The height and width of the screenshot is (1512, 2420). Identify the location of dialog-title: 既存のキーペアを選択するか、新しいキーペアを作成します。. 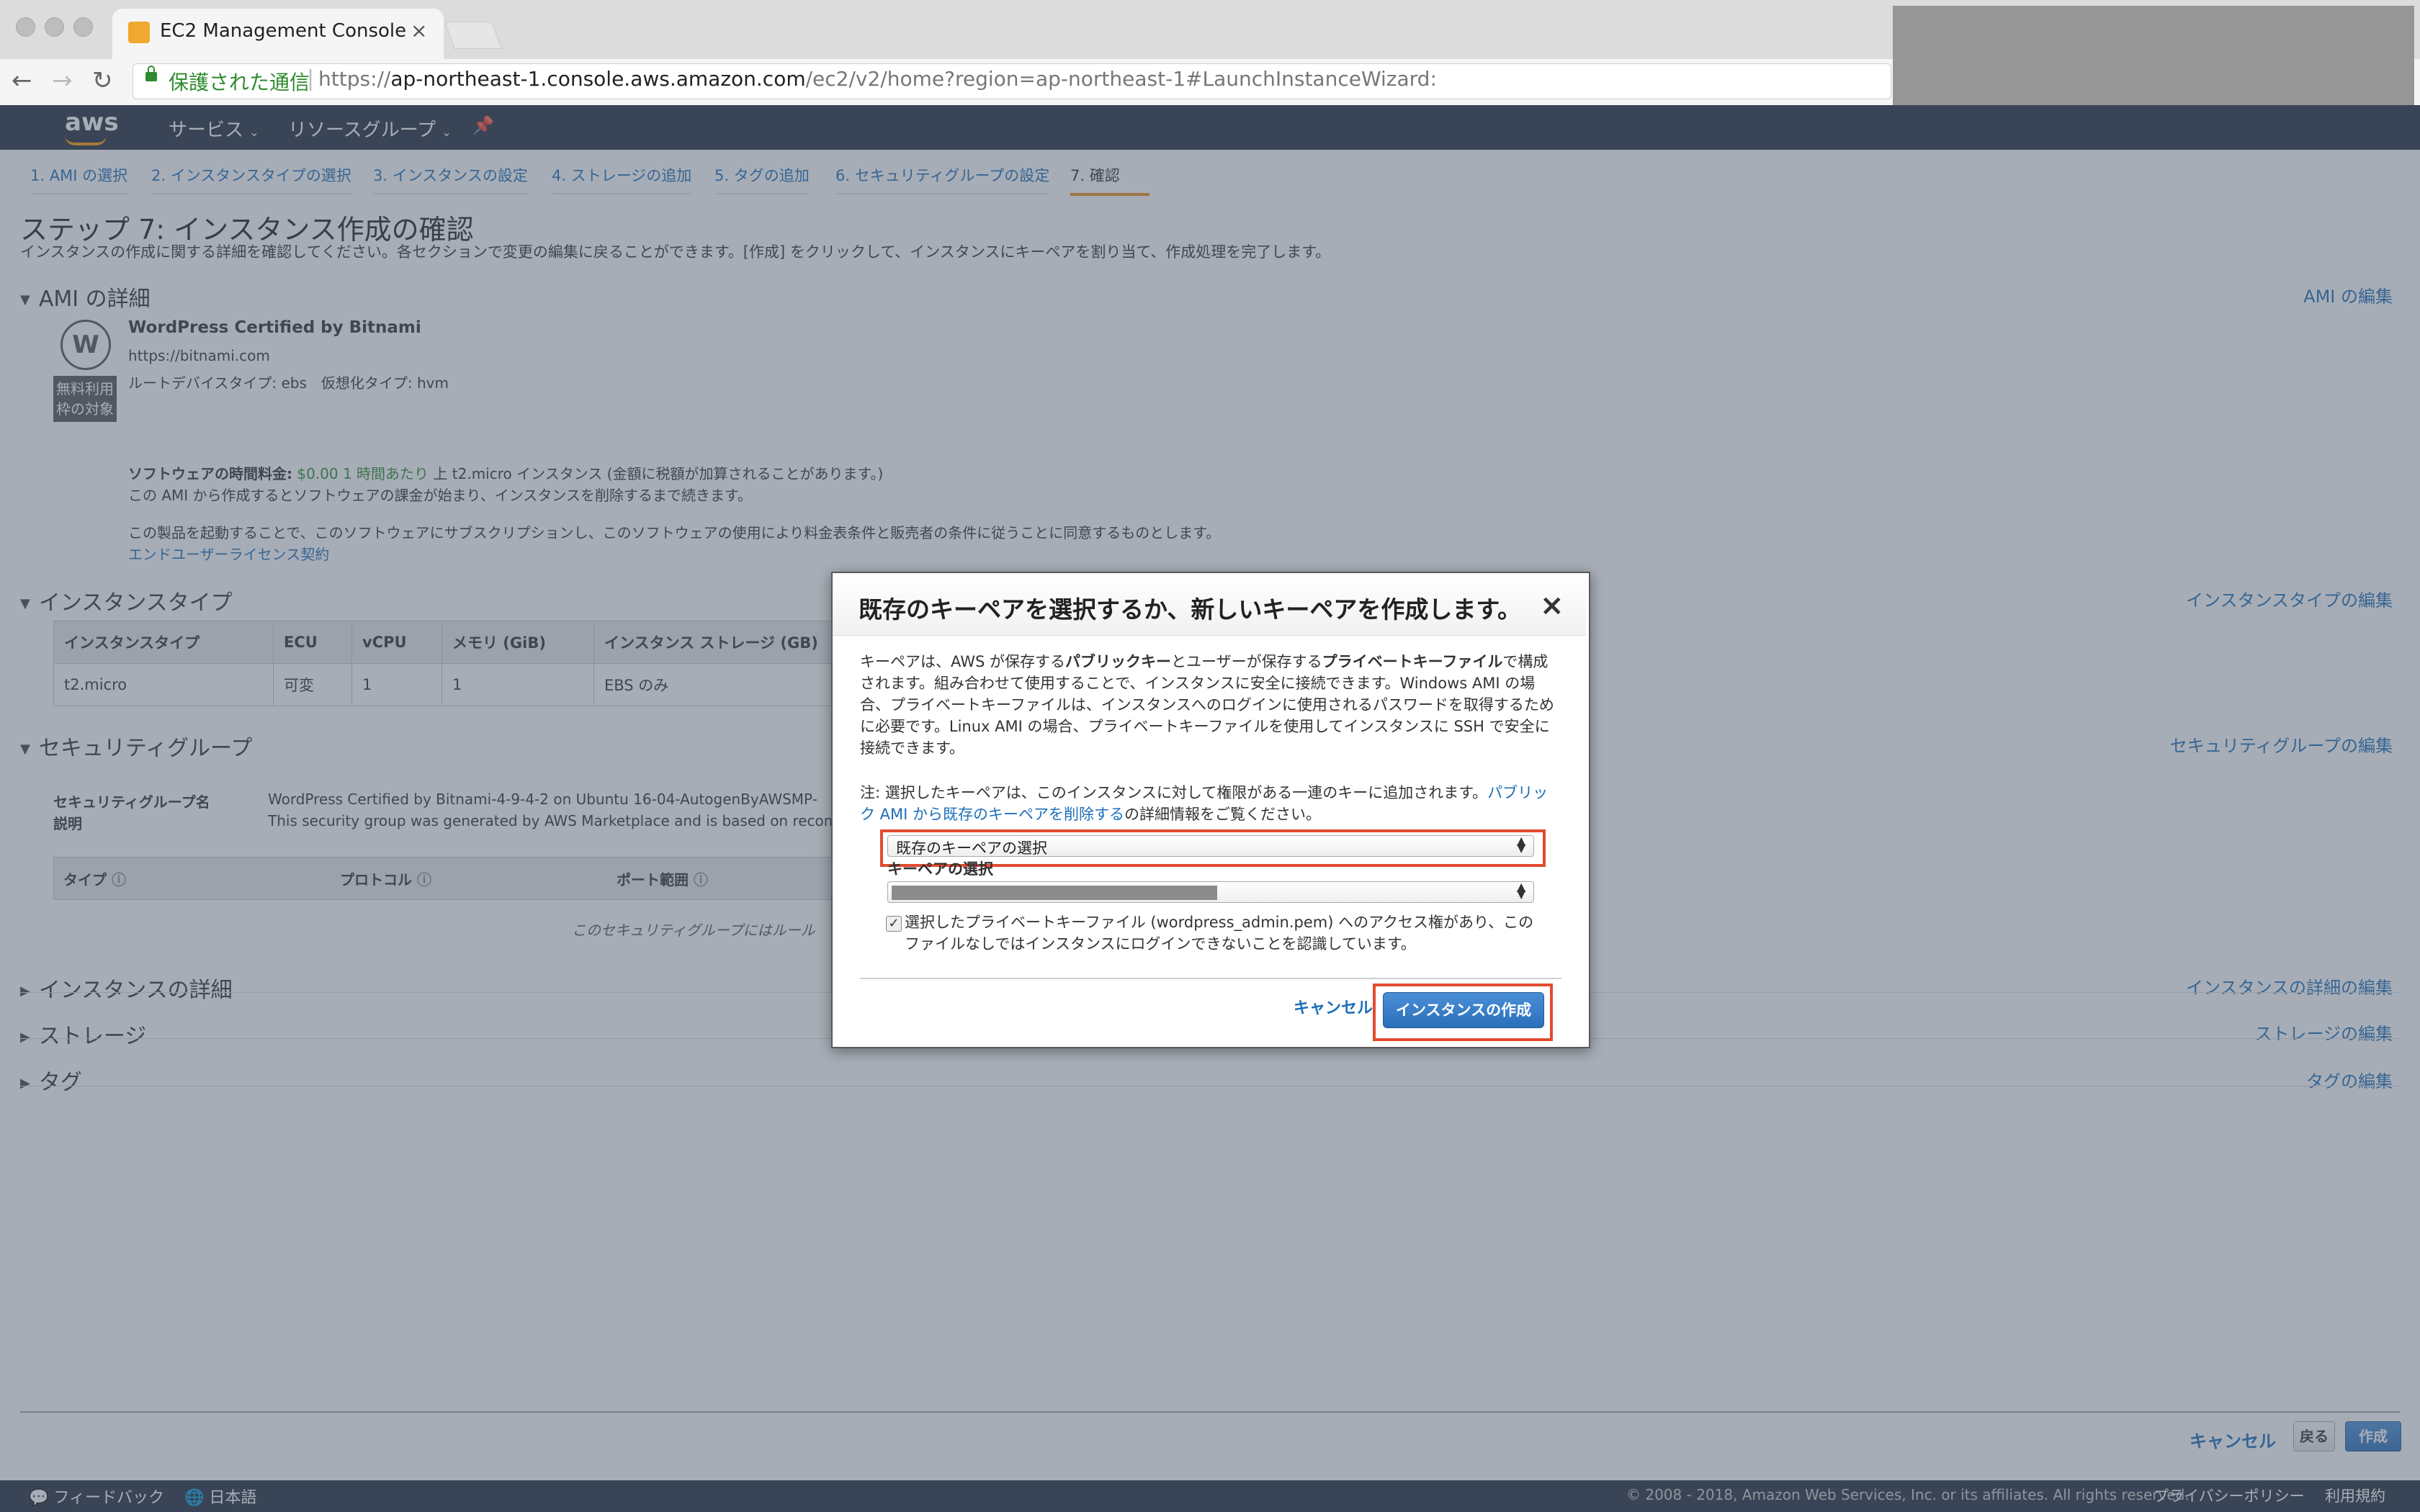
(1190, 609).